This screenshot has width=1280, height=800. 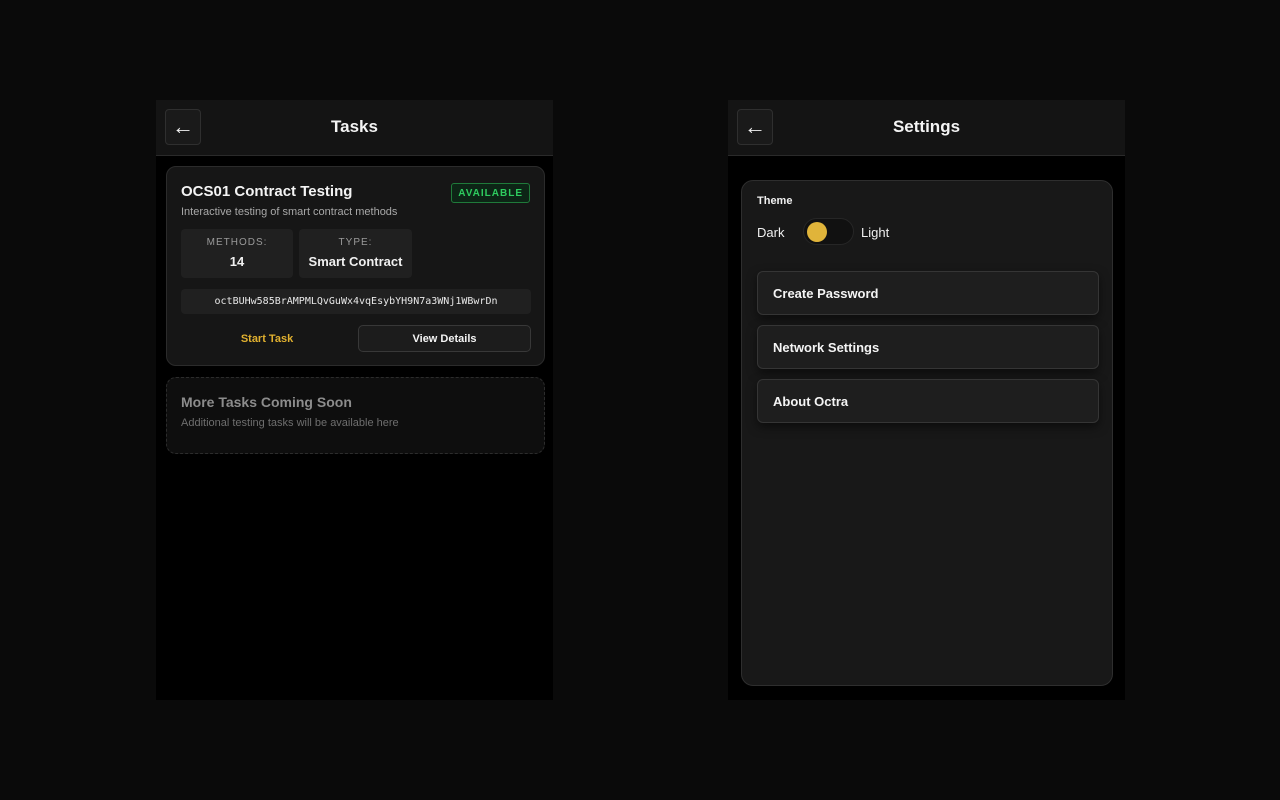 I want to click on create-password-button: Create Password, so click(x=928, y=293).